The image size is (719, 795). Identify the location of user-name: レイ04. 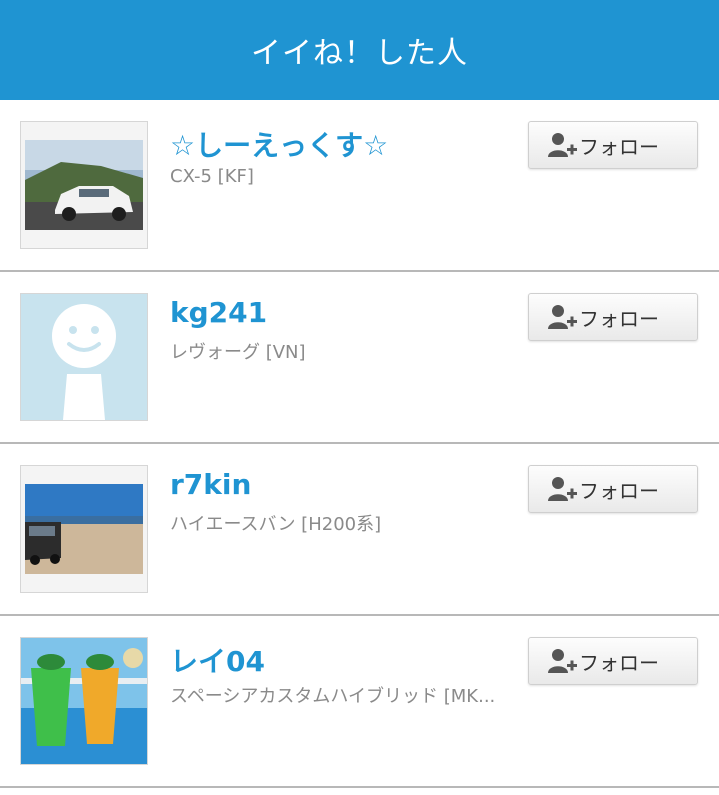
(217, 660).